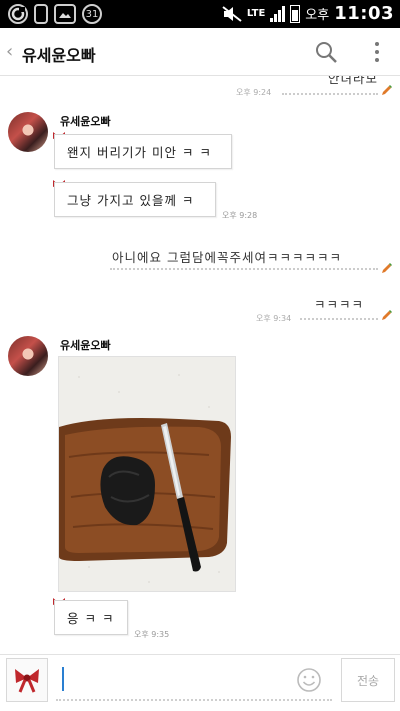 This screenshot has height=711, width=400. I want to click on message-text: 응 ㅋ ㅋ, so click(91, 618).